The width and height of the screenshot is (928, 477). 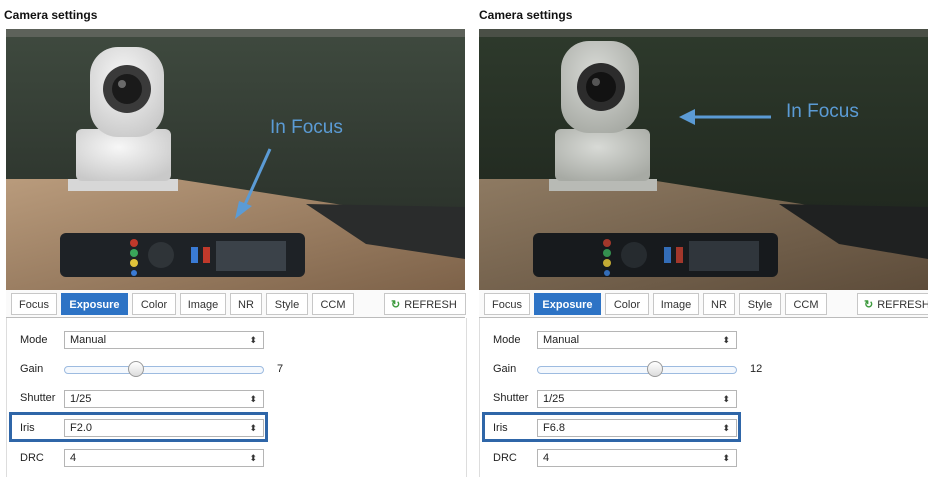 I want to click on gain-value: 7, so click(x=280, y=369).